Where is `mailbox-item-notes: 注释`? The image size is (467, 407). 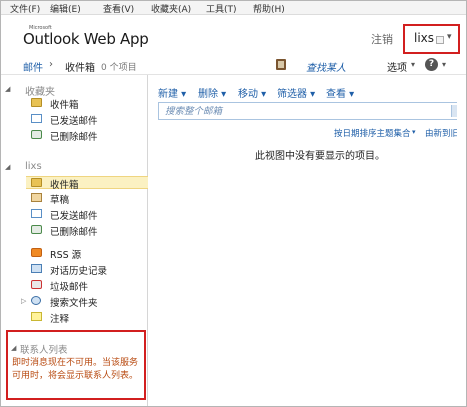
mailbox-item-notes: 注释 is located at coordinates (87, 318).